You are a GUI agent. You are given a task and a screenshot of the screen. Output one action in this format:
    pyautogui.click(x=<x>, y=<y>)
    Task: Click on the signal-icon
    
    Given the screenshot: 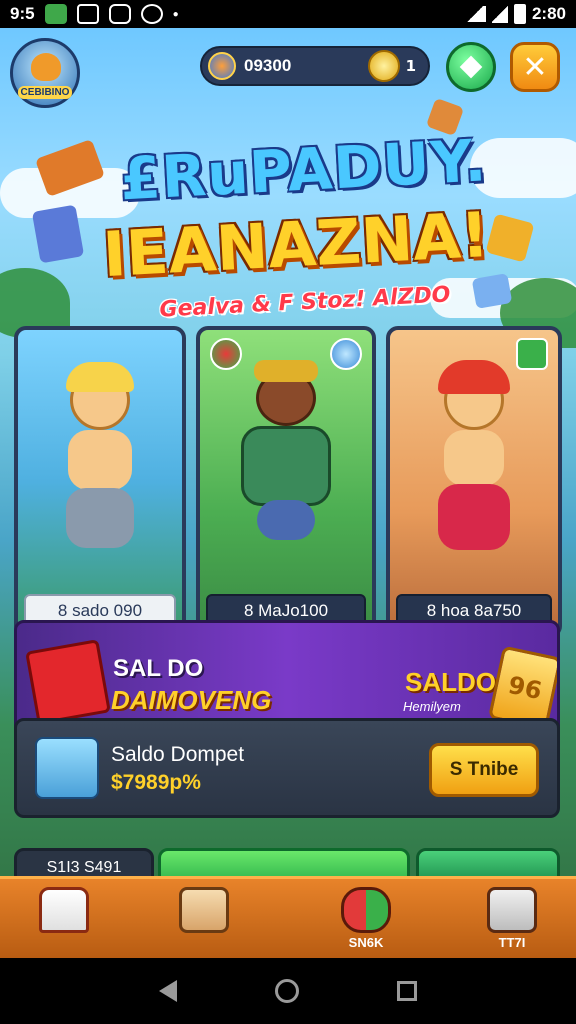 What is the action you would take?
    pyautogui.click(x=499, y=14)
    